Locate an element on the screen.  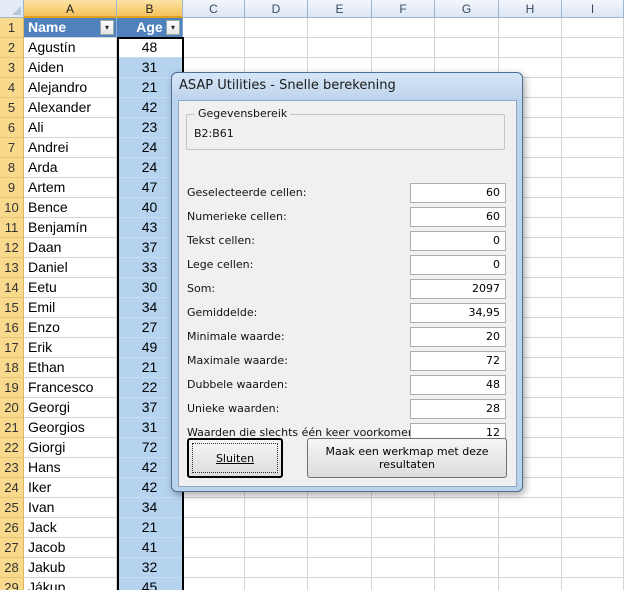
name-cell: Hans is located at coordinates (70, 468).